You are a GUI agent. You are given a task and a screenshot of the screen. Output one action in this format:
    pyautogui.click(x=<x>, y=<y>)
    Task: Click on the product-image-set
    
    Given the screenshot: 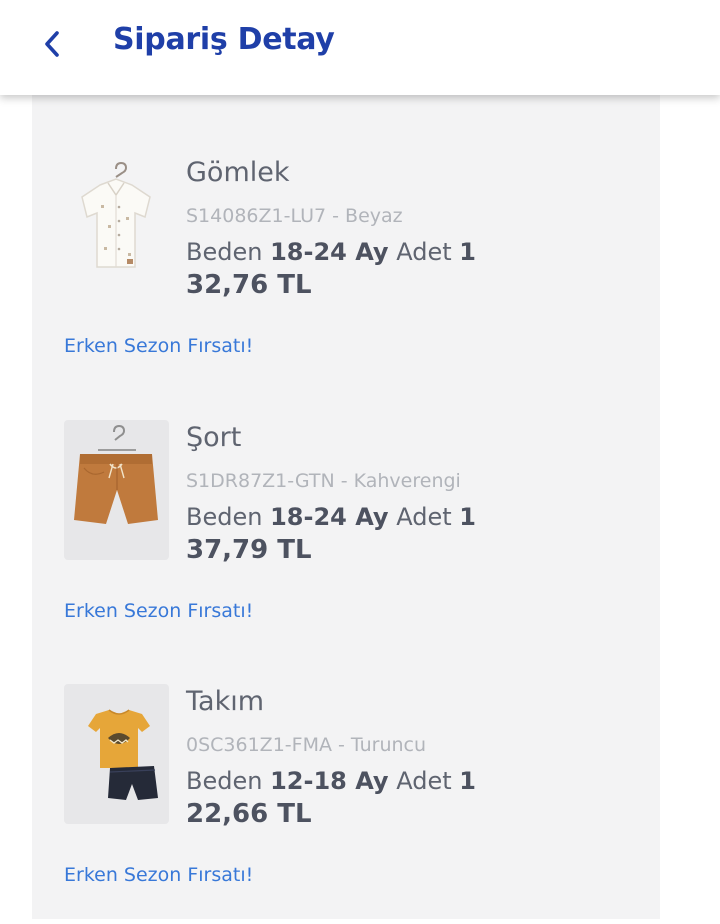 What is the action you would take?
    pyautogui.click(x=116, y=754)
    